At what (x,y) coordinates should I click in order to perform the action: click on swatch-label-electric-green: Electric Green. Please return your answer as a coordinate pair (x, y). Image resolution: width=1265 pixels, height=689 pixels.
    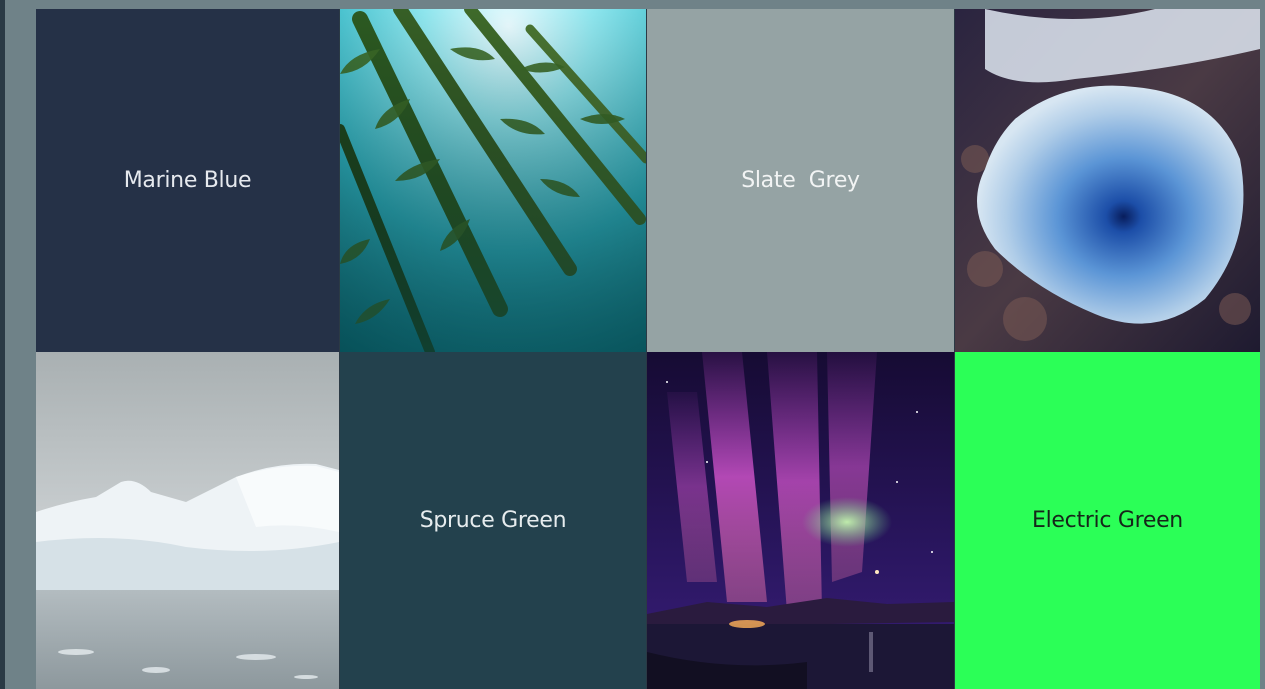
    Looking at the image, I should click on (1107, 520).